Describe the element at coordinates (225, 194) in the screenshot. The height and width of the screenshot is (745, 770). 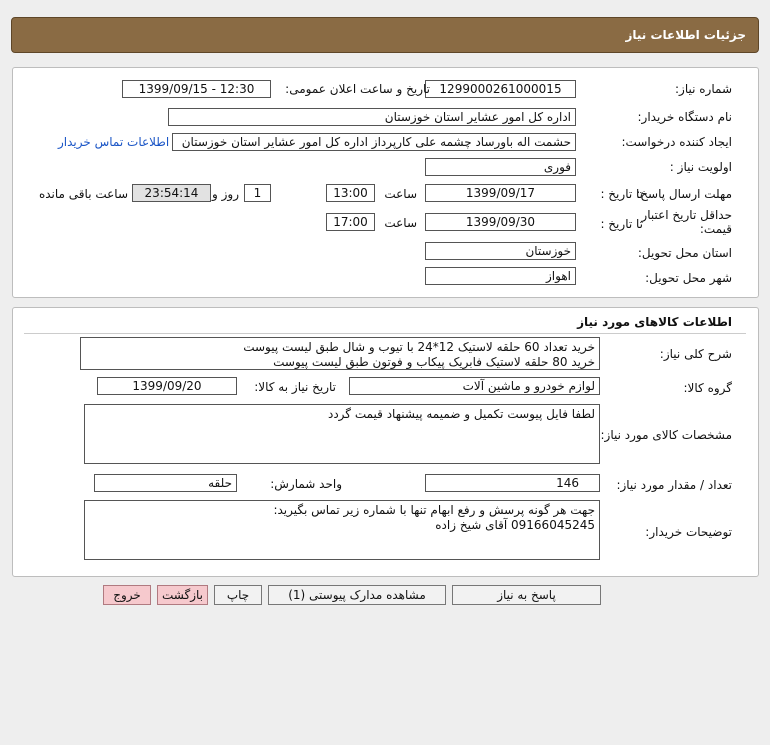
I see `days-label: روز و` at that location.